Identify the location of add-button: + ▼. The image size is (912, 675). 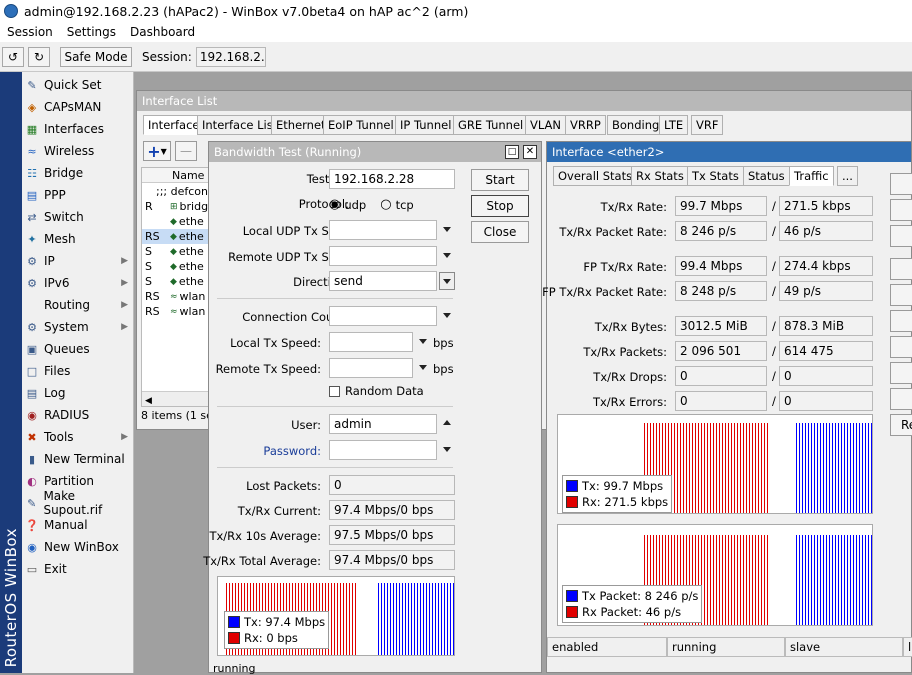
(157, 151).